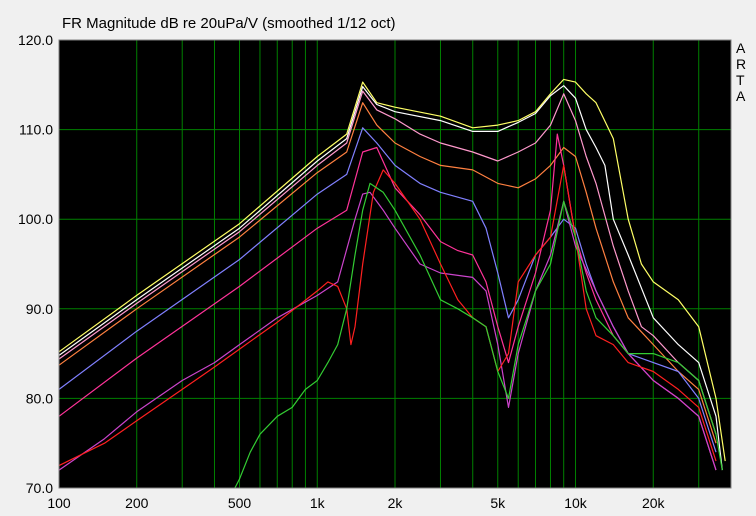  What do you see at coordinates (39, 398) in the screenshot?
I see `y-tick-label: 80.0` at bounding box center [39, 398].